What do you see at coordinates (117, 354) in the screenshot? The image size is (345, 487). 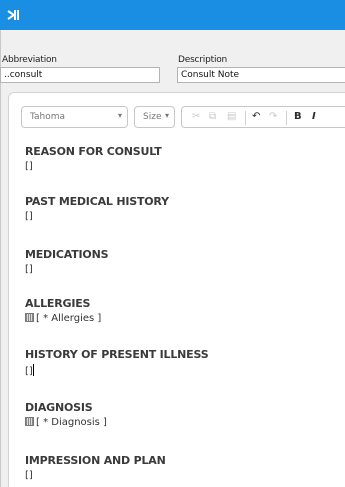 I see `section-heading: HISTORY OF PRESENT ILLNESS` at bounding box center [117, 354].